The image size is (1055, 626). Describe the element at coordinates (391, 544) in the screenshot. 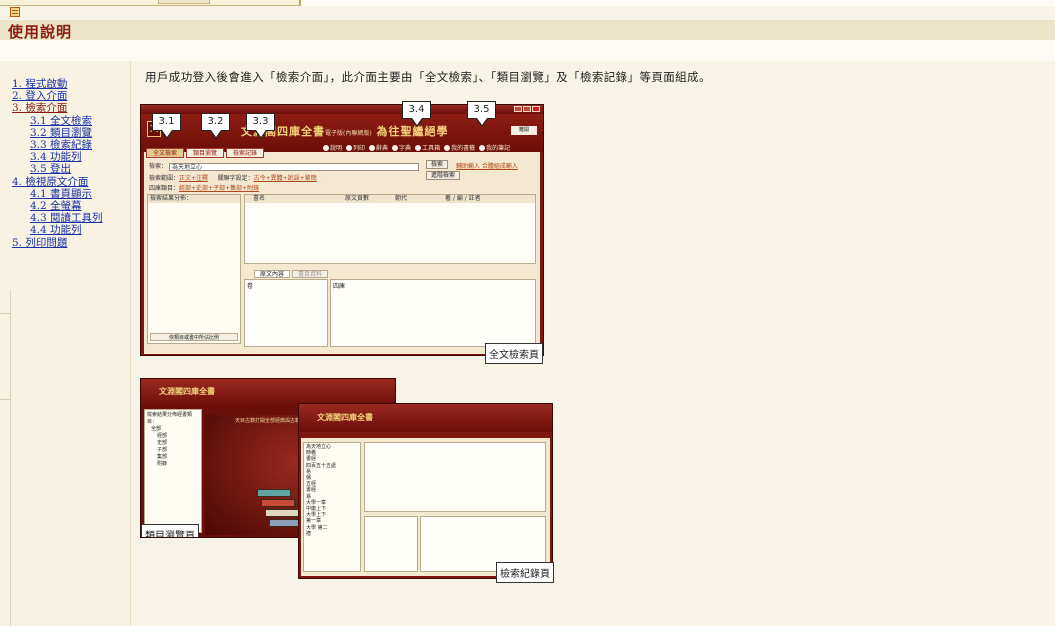

I see `detail-left-pane` at that location.